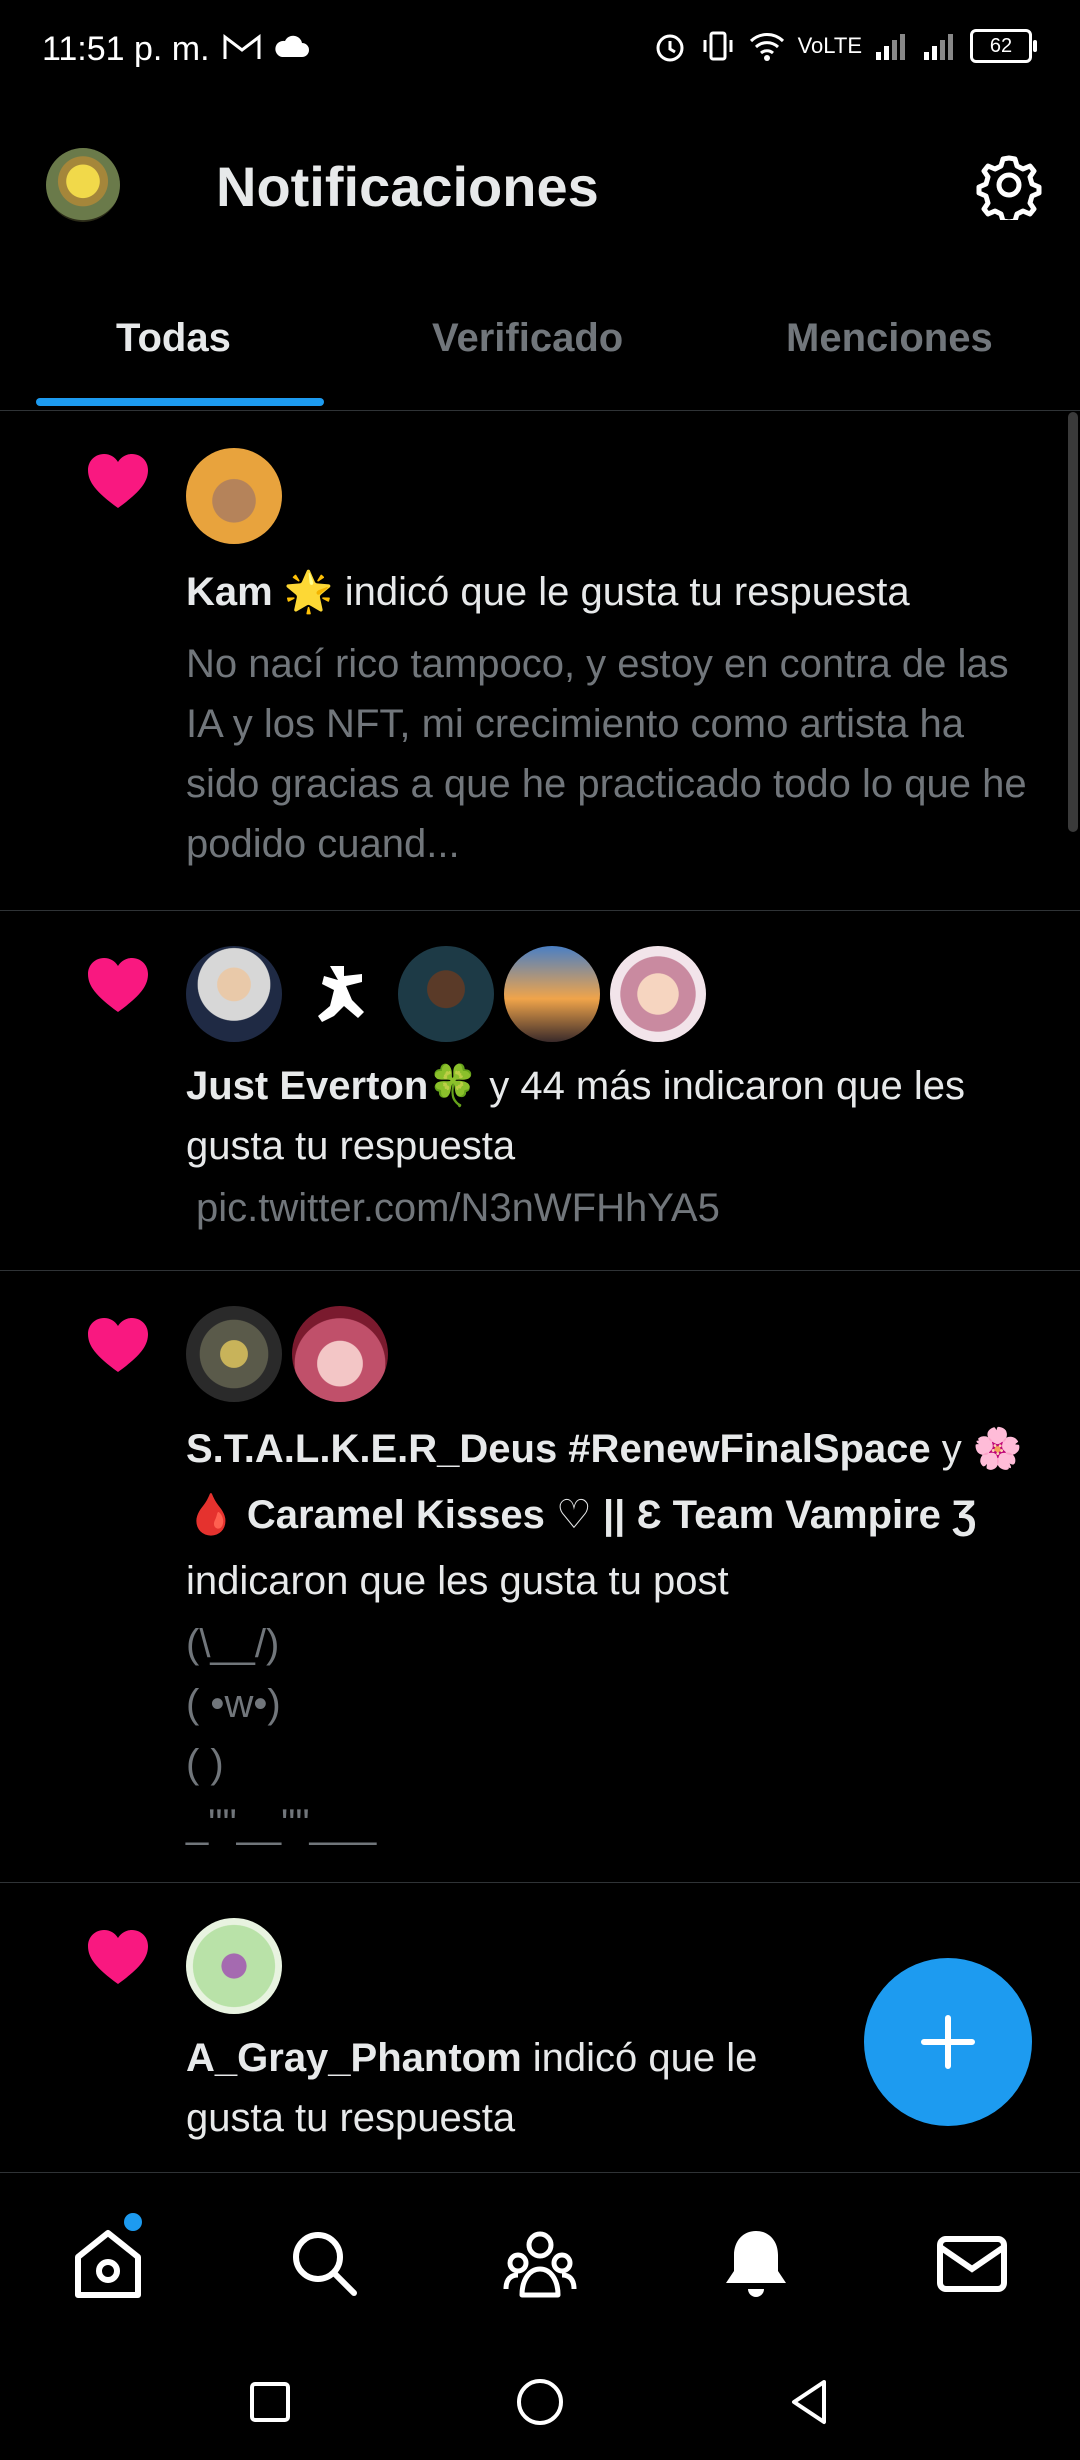  I want to click on signal-icon, so click(890, 47).